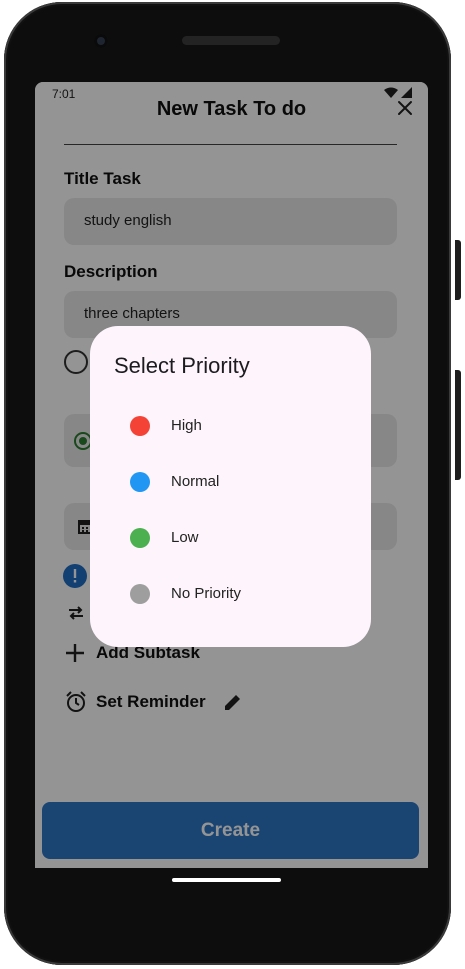 The height and width of the screenshot is (969, 465). Describe the element at coordinates (101, 41) in the screenshot. I see `front-camera` at that location.